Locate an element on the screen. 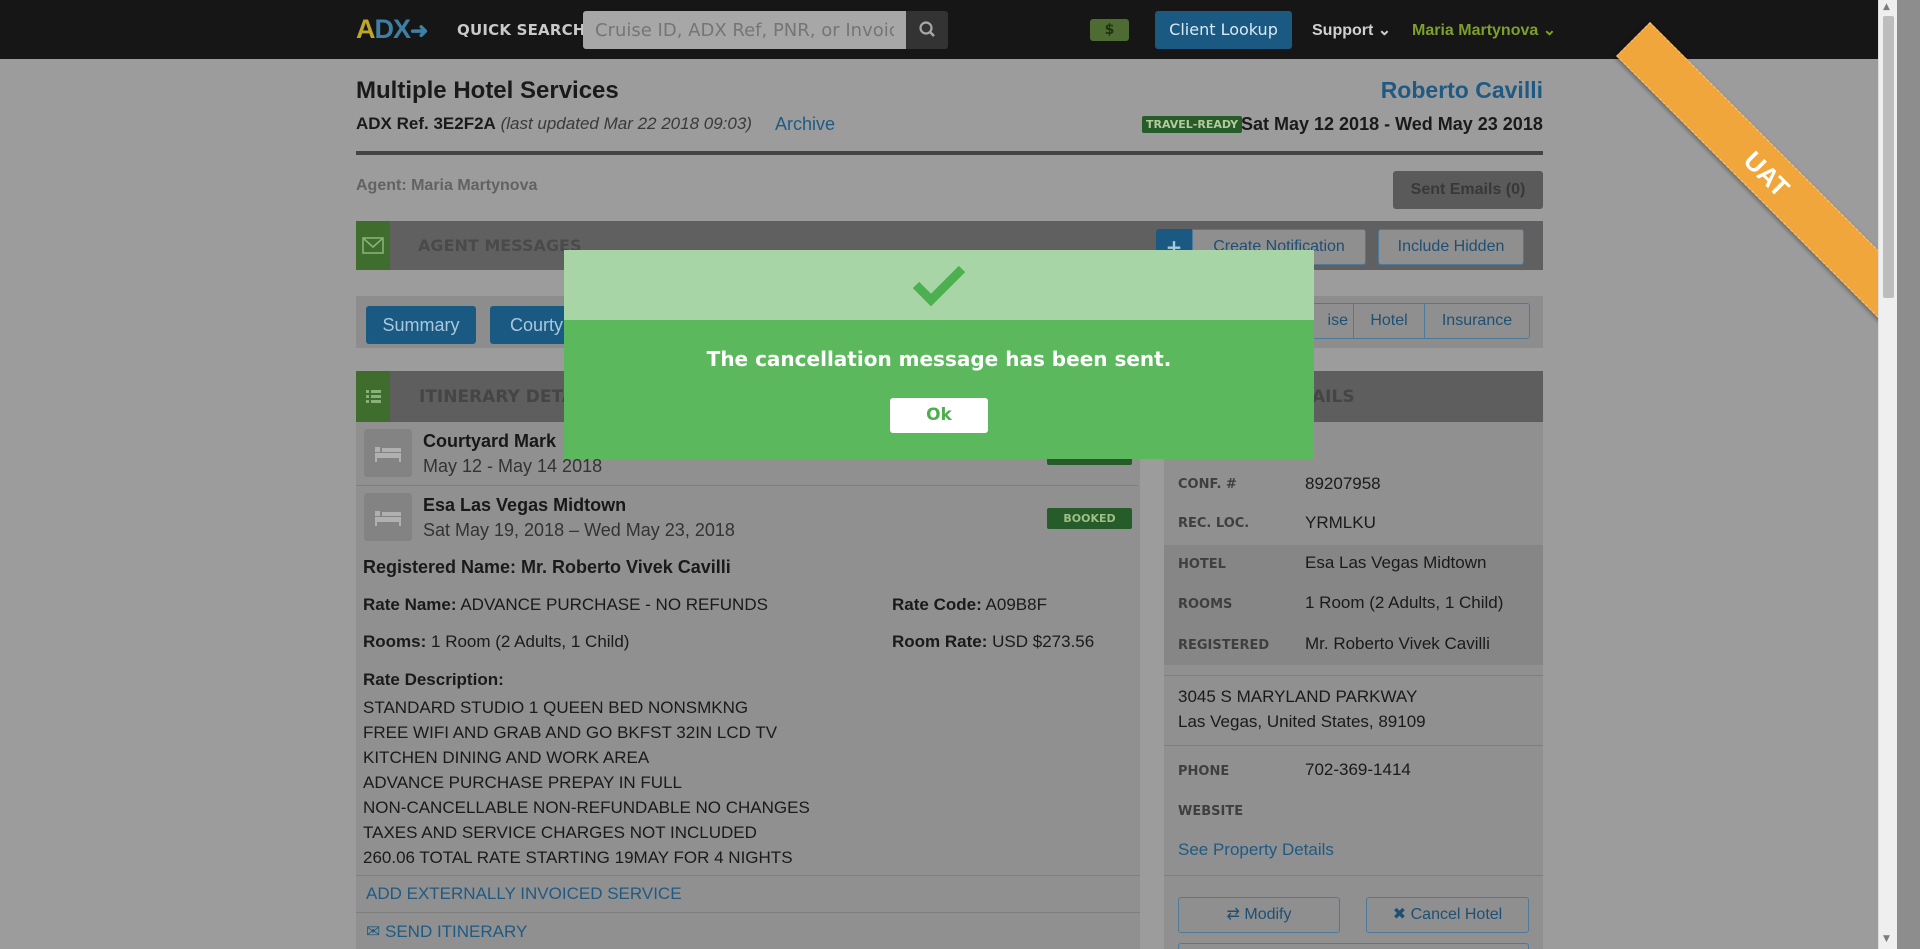  checkmark-icon is located at coordinates (939, 286).